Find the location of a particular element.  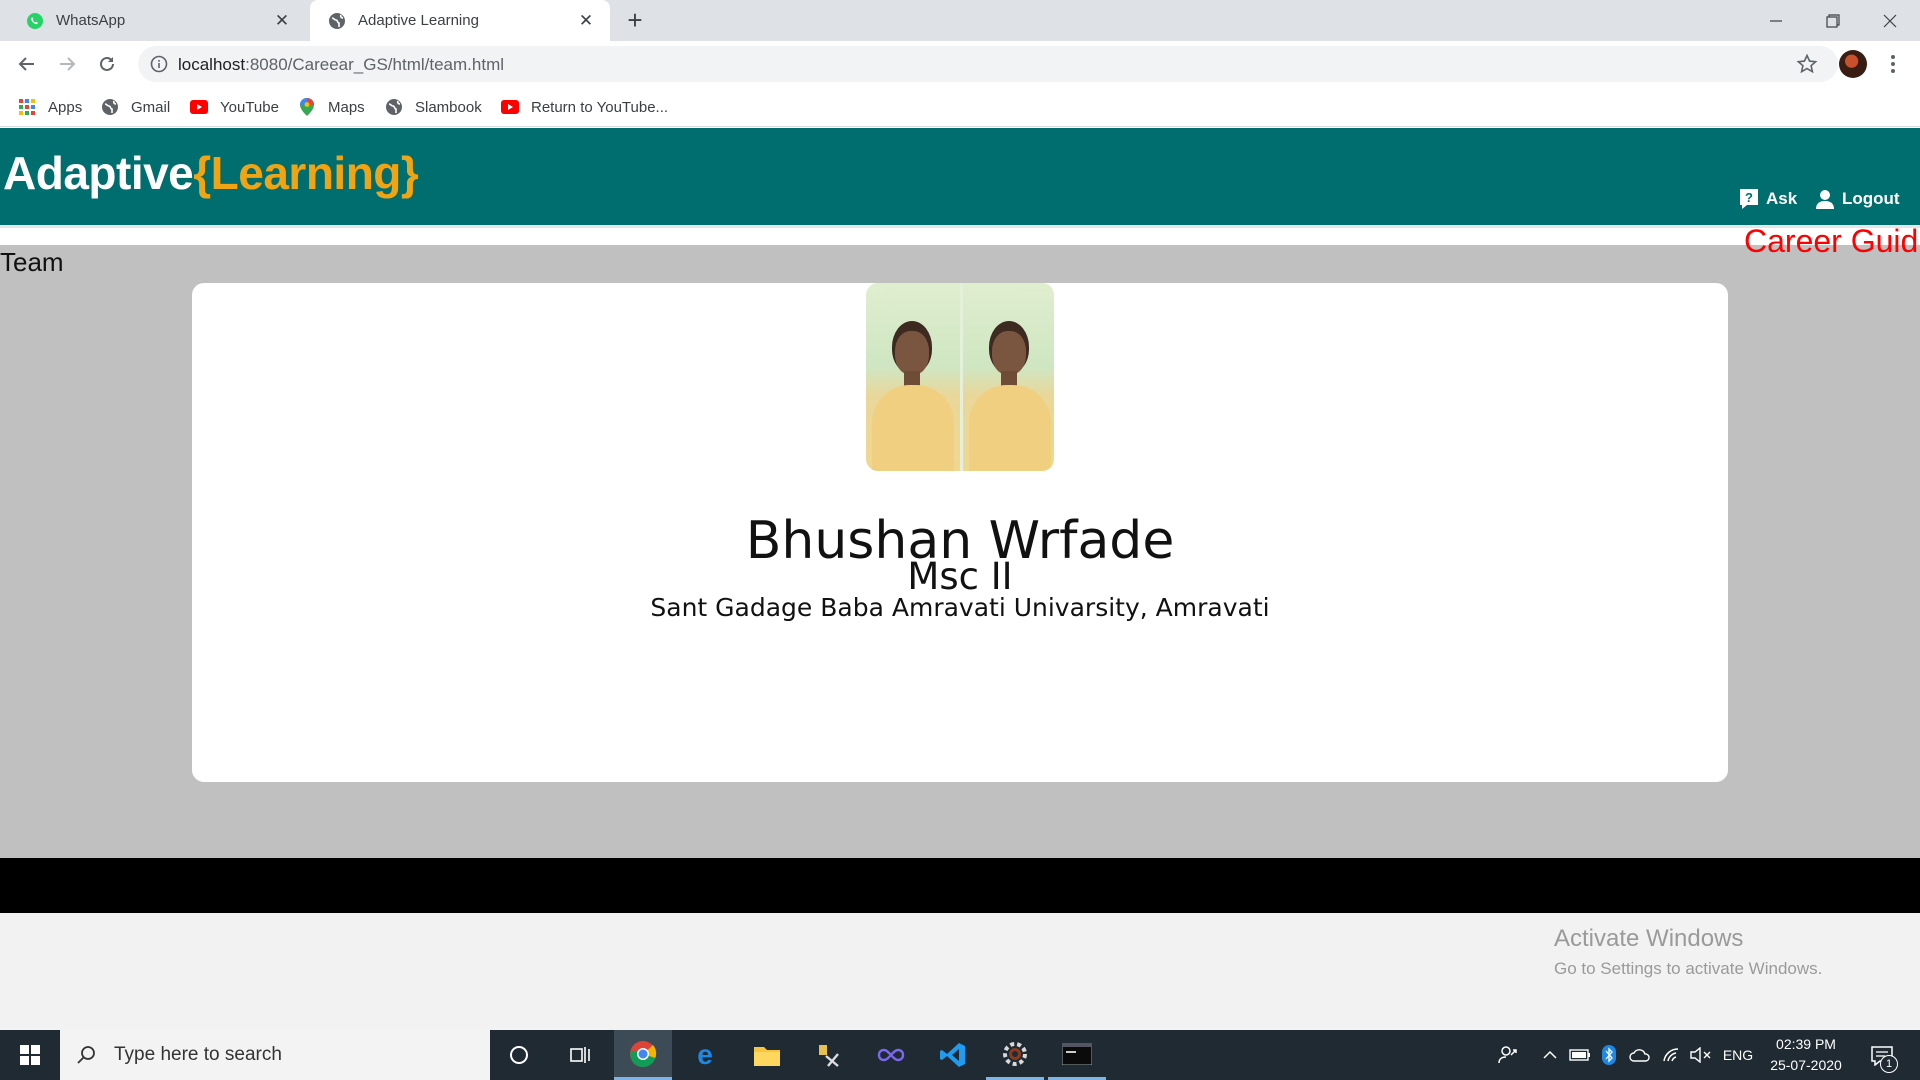

taskbar-infinity-app is located at coordinates (891, 1055).